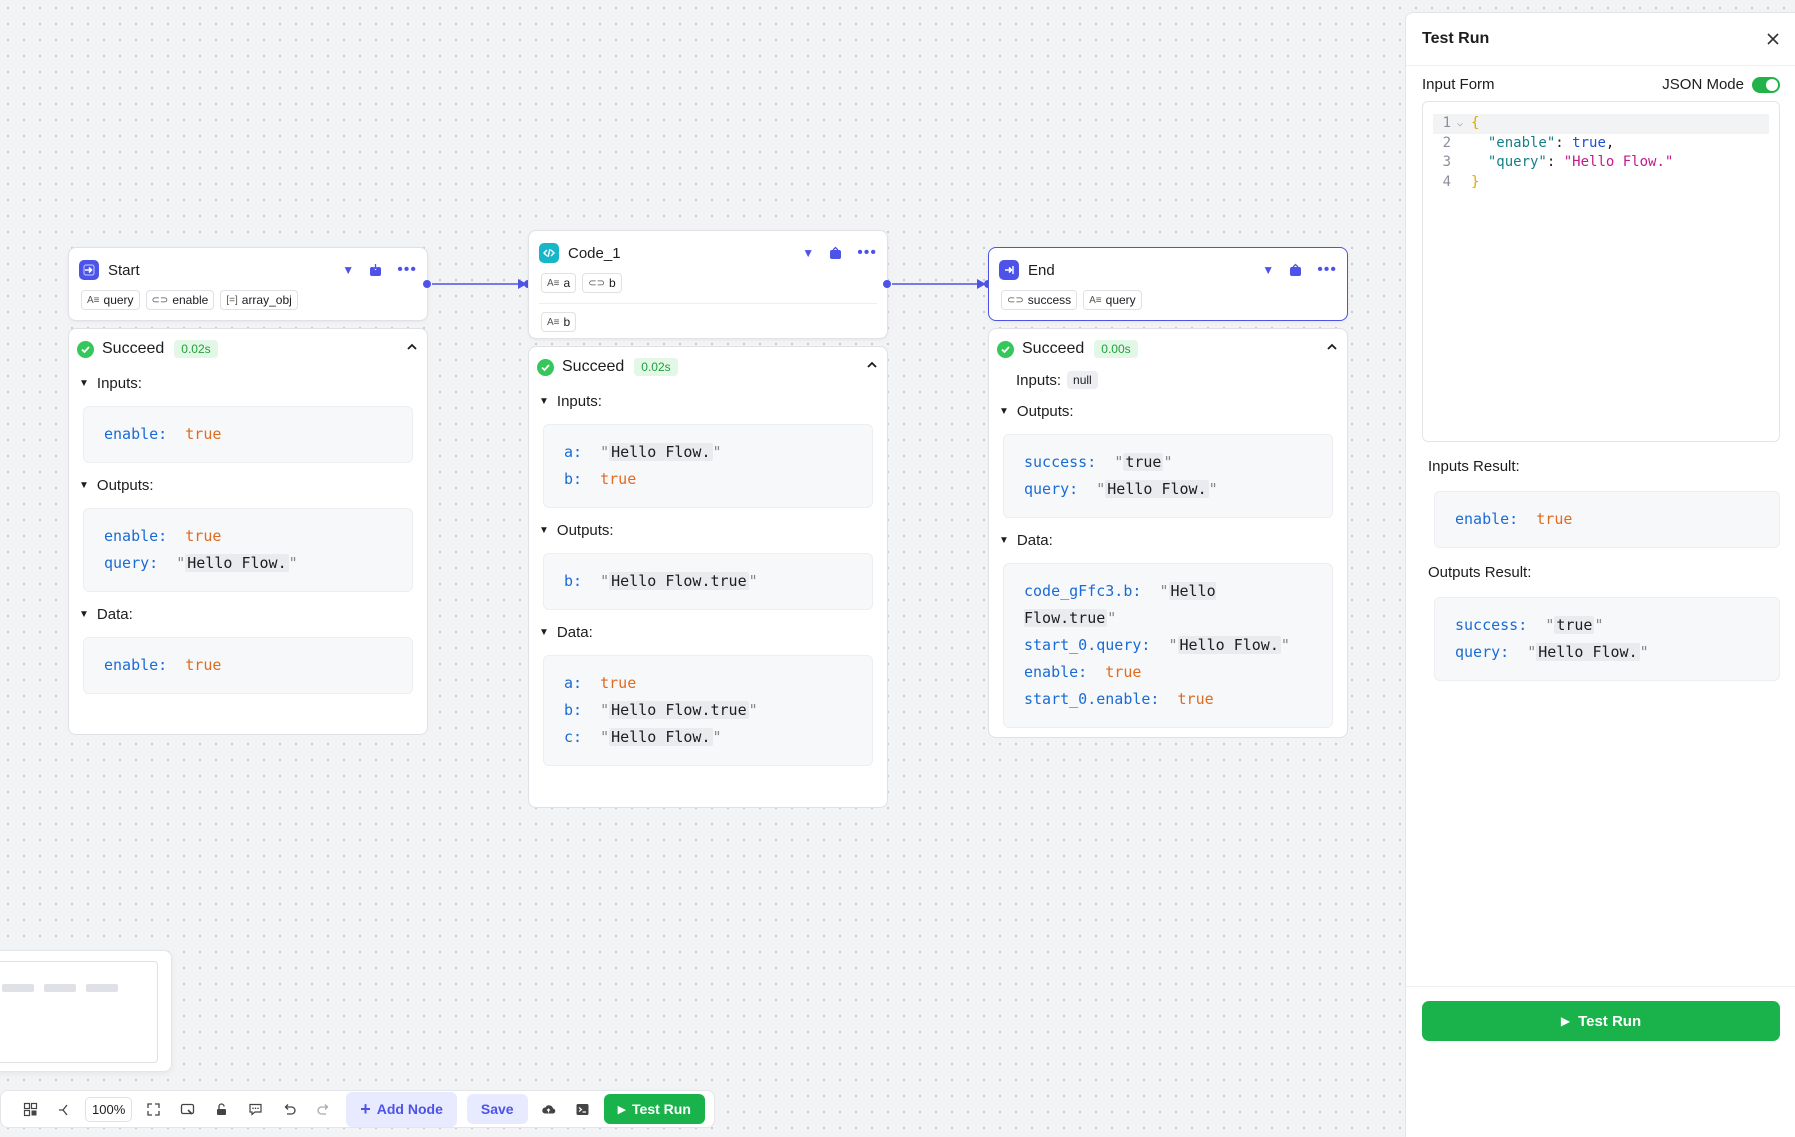  Describe the element at coordinates (255, 1109) in the screenshot. I see `comment-icon` at that location.